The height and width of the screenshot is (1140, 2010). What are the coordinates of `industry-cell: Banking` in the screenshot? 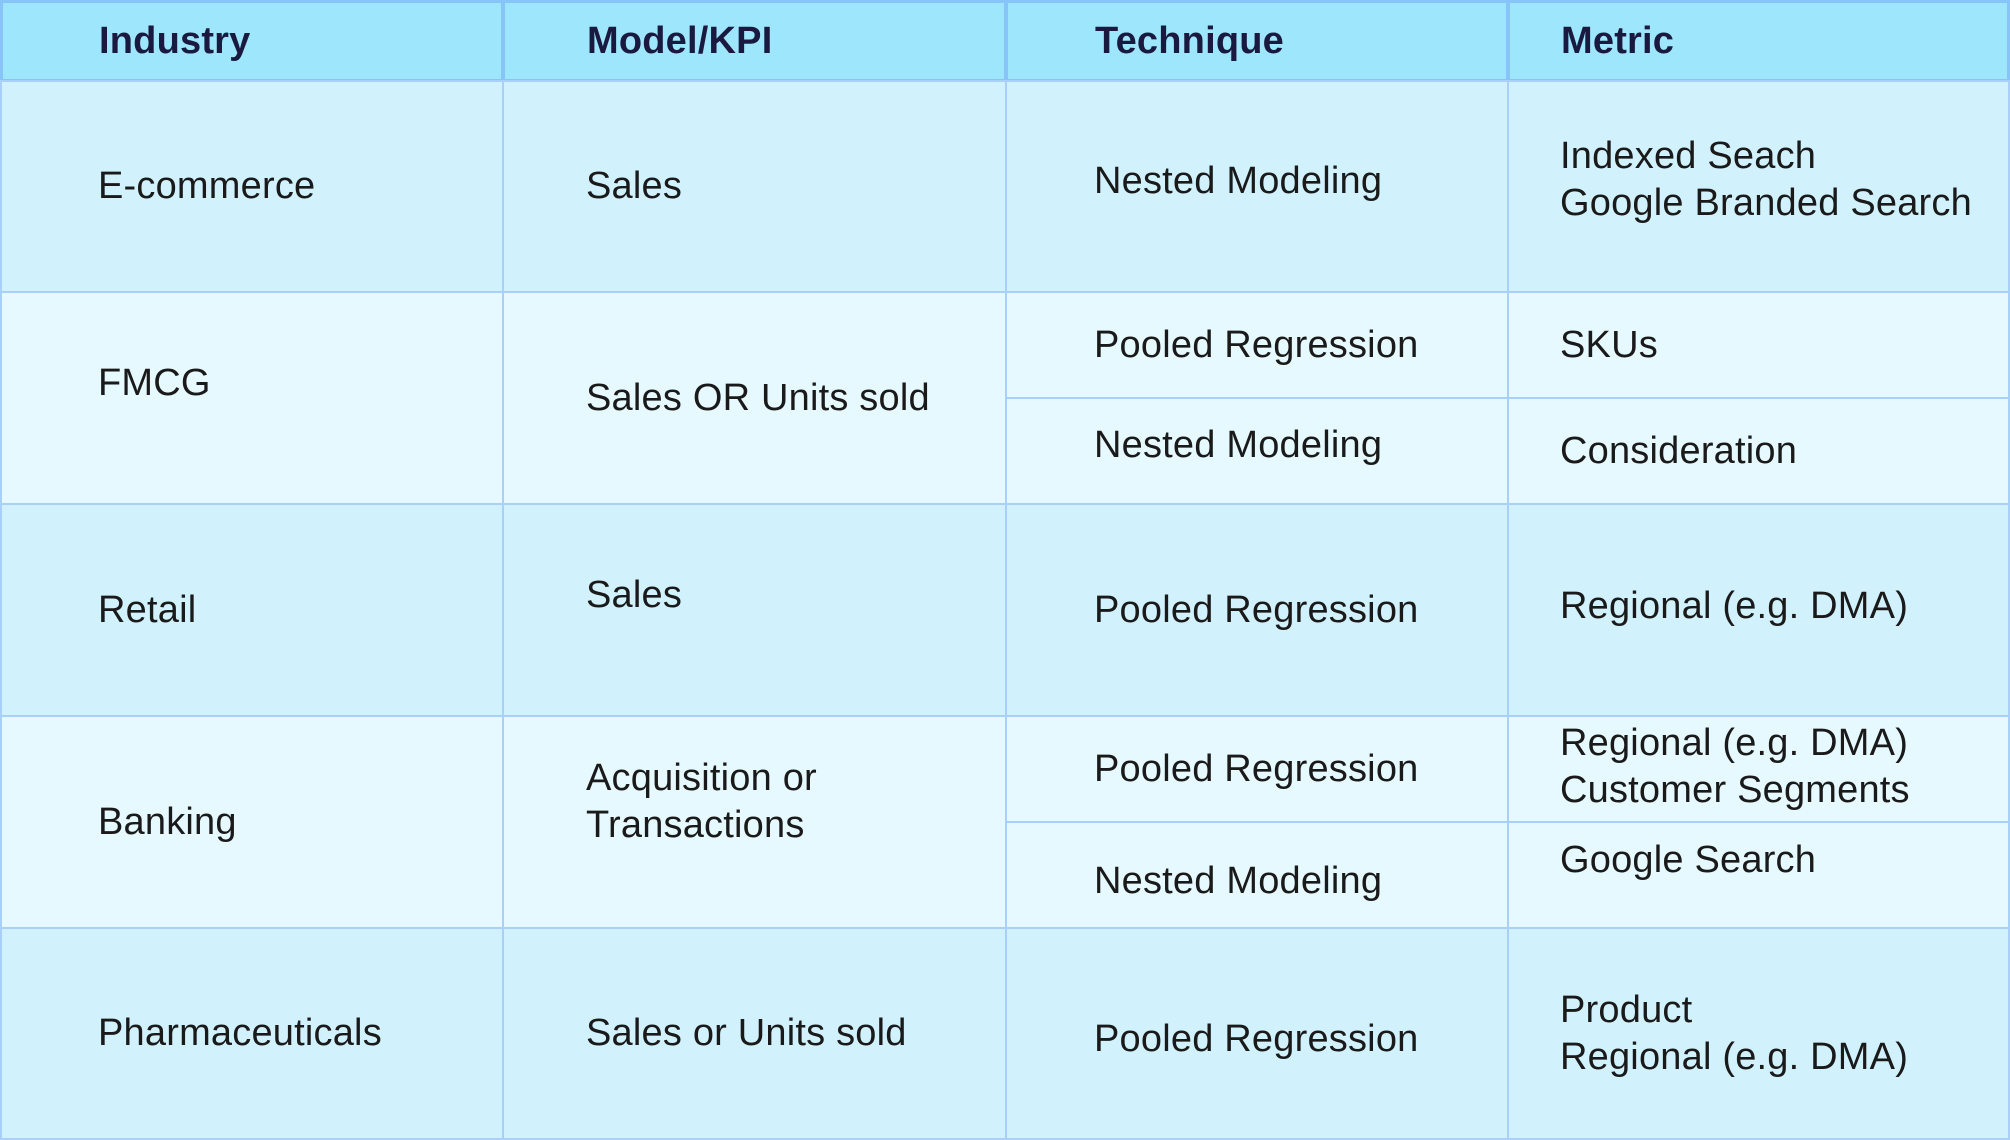 It's located at (167, 821).